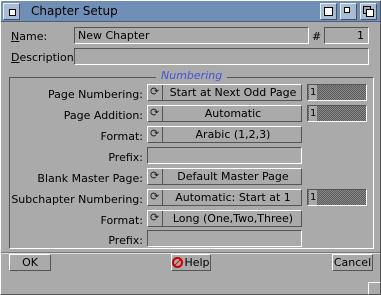 The width and height of the screenshot is (381, 295). What do you see at coordinates (30, 262) in the screenshot?
I see `ok-button: OK` at bounding box center [30, 262].